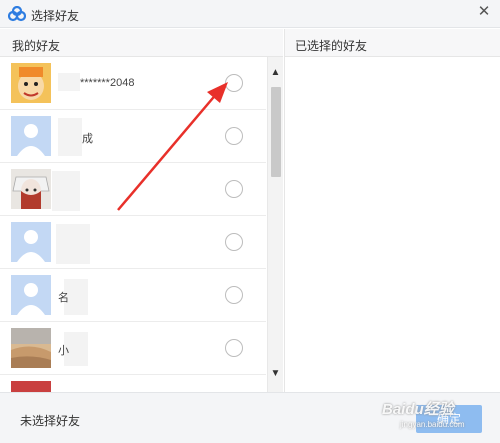 This screenshot has height=443, width=500. I want to click on friend-row: 成, so click(133, 136).